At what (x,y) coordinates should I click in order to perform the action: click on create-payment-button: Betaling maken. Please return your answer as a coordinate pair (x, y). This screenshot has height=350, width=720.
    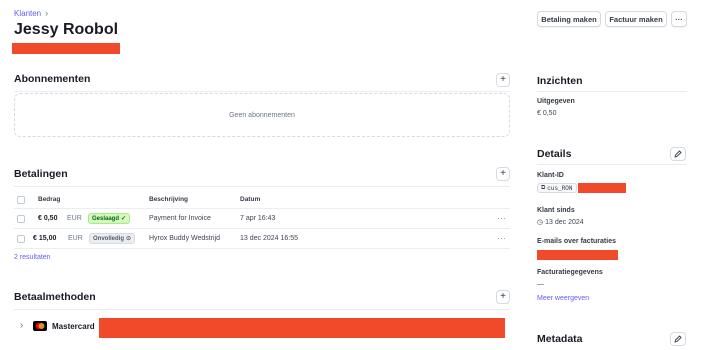
    Looking at the image, I should click on (569, 19).